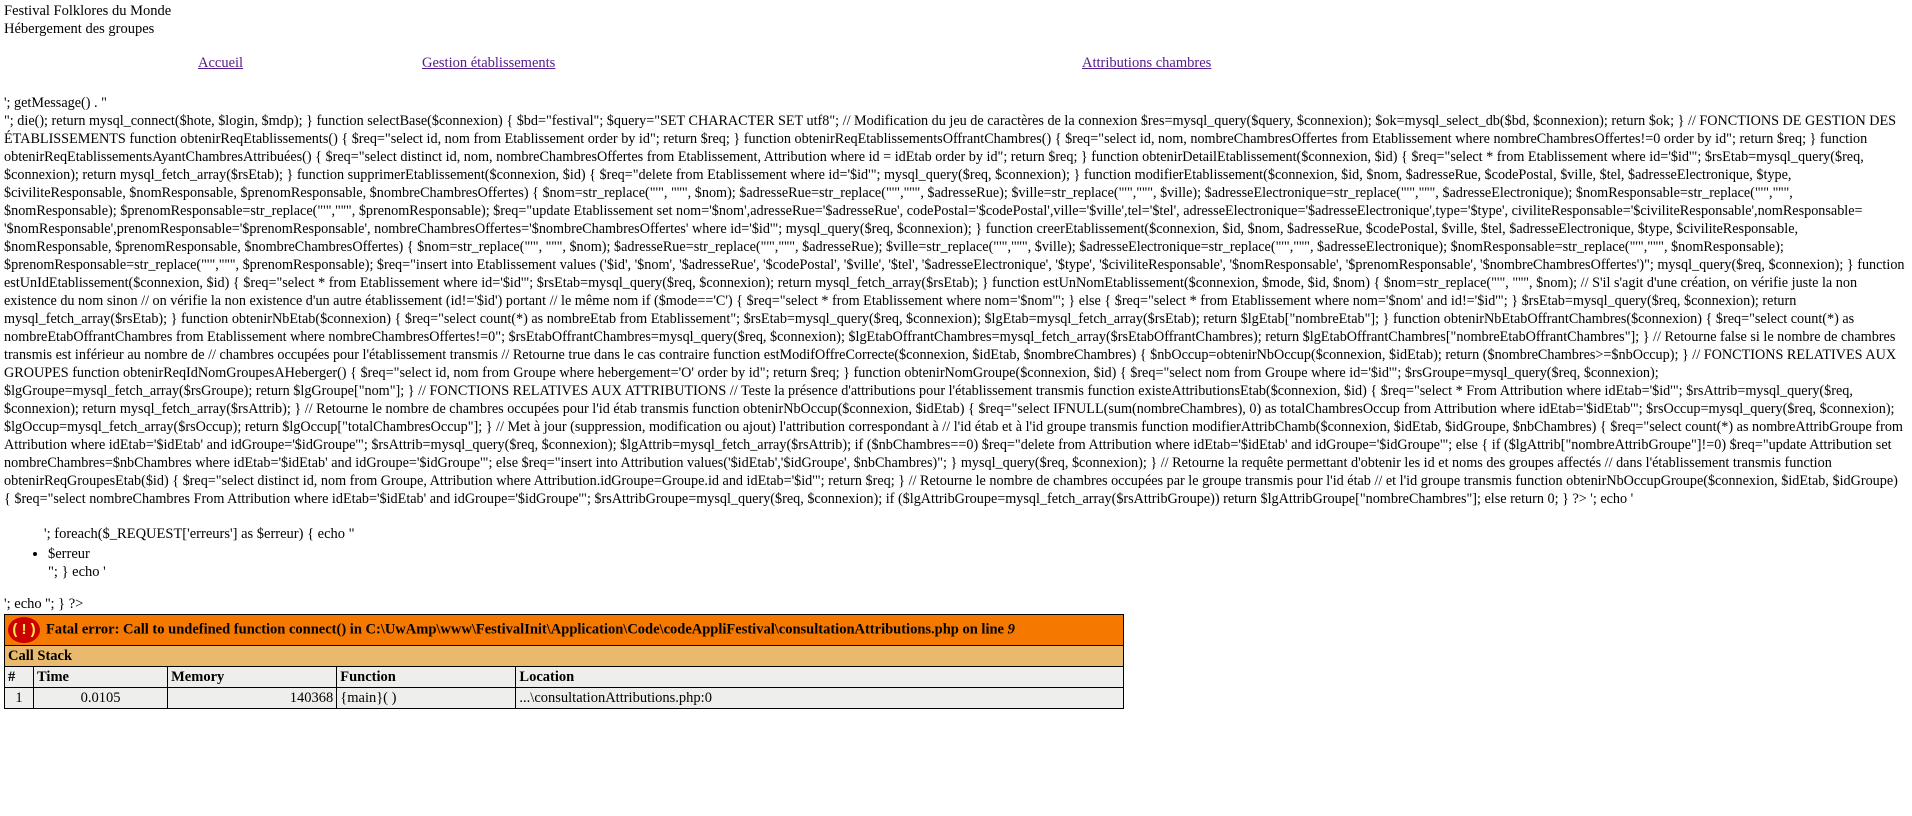 The width and height of the screenshot is (1912, 816). What do you see at coordinates (252, 677) in the screenshot?
I see `column-header-memory: Memory` at bounding box center [252, 677].